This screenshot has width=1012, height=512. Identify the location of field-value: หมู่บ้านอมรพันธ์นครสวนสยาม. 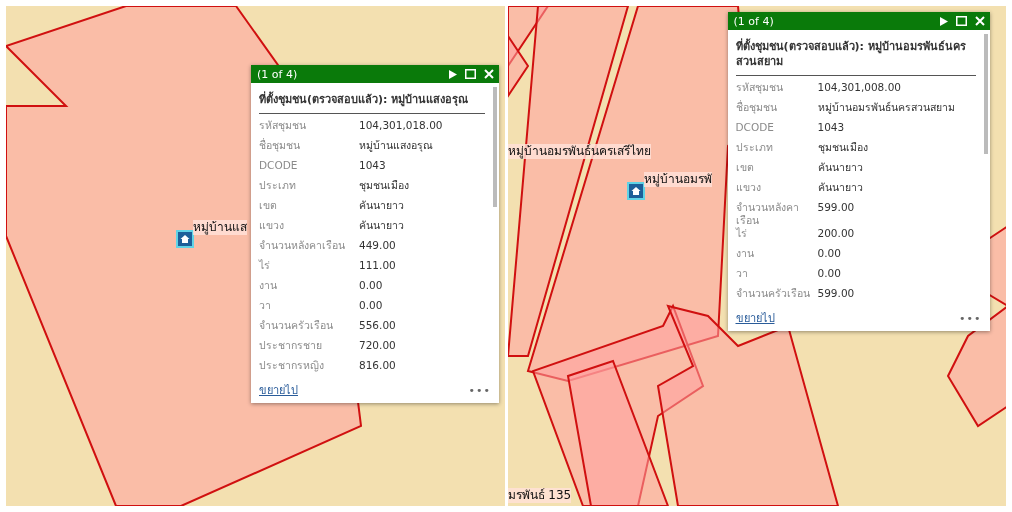
(886, 107).